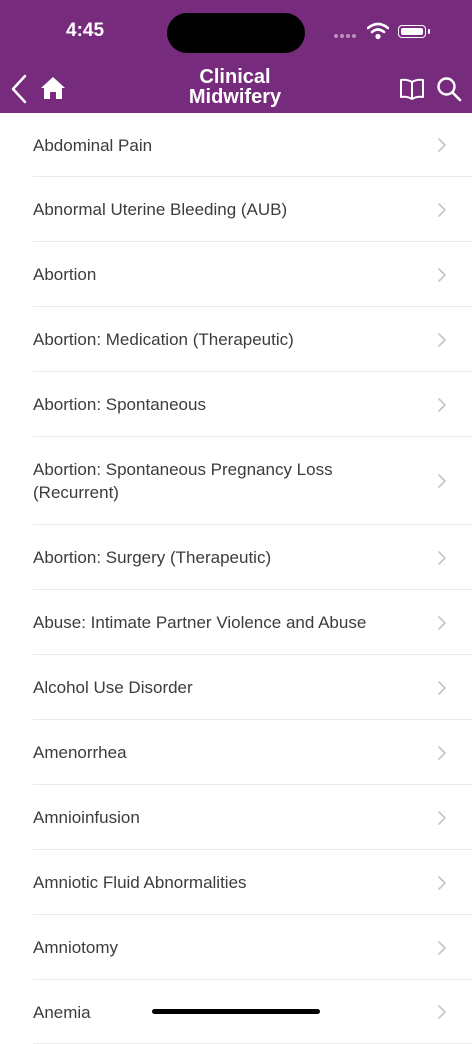 The height and width of the screenshot is (1044, 472). I want to click on app-header: 4:45 Clinical Midwifery, so click(236, 56).